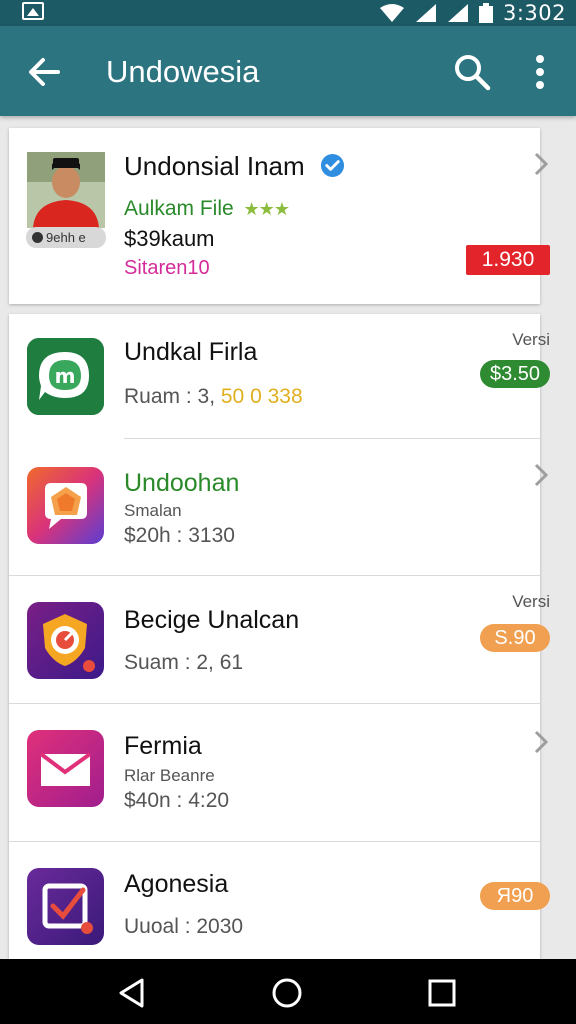 The height and width of the screenshot is (1024, 576). I want to click on avatar, so click(66, 190).